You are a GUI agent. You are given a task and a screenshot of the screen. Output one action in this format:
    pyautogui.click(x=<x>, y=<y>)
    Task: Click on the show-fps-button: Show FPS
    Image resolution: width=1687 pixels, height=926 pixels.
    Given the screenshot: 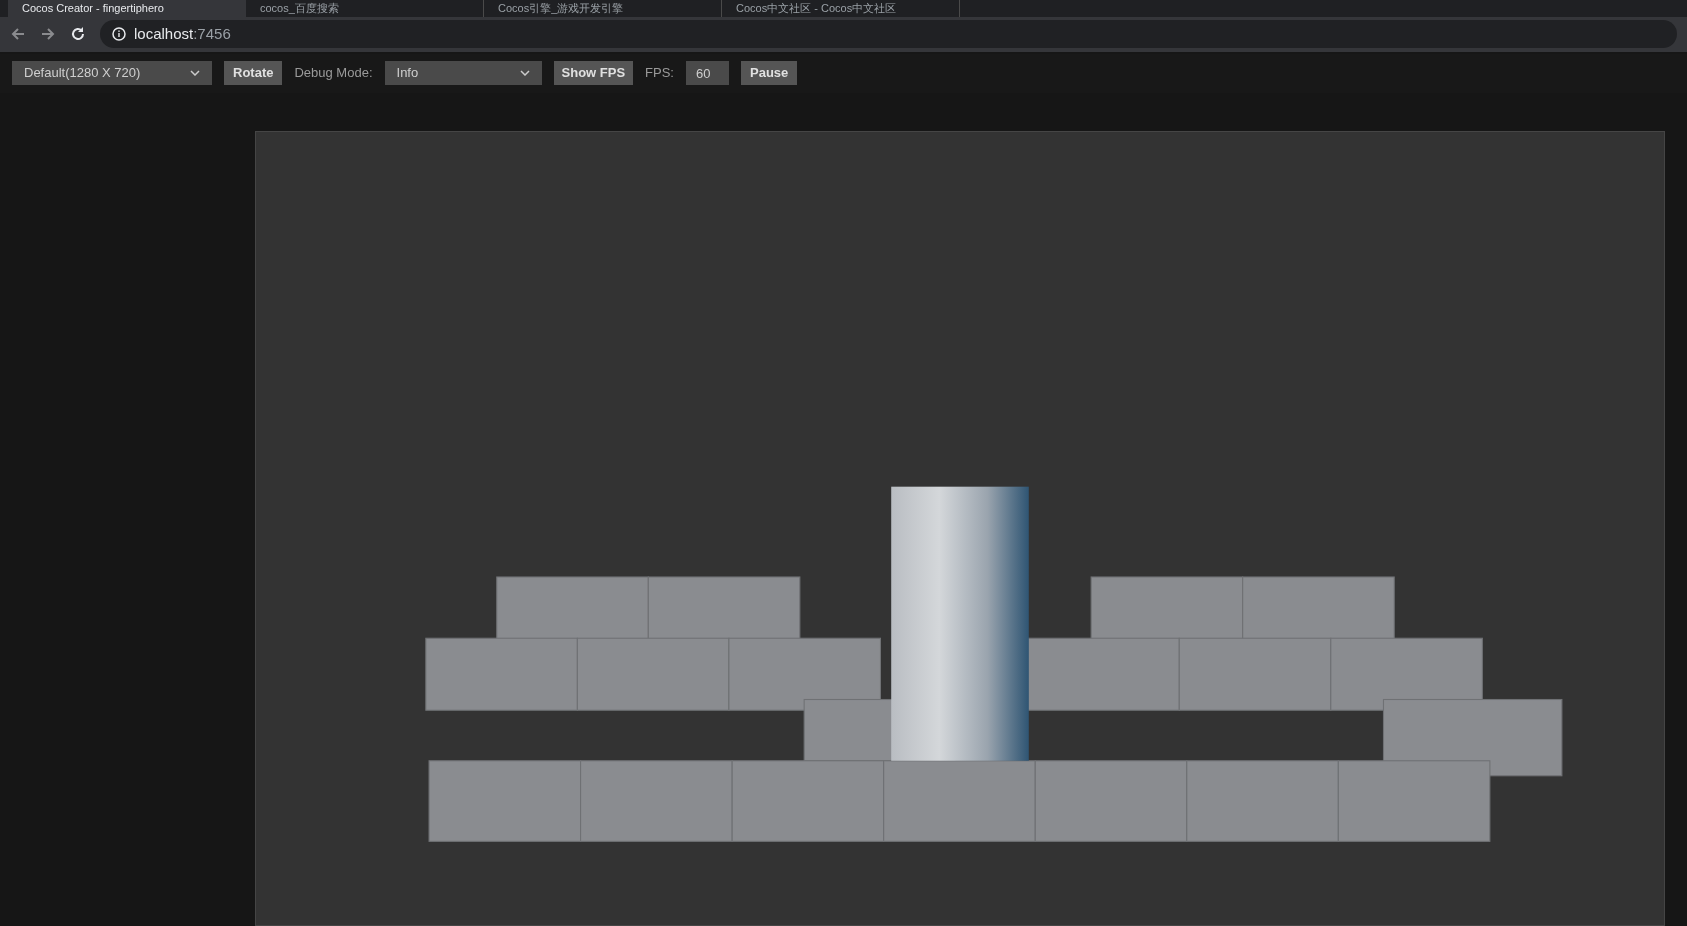 What is the action you would take?
    pyautogui.click(x=593, y=73)
    